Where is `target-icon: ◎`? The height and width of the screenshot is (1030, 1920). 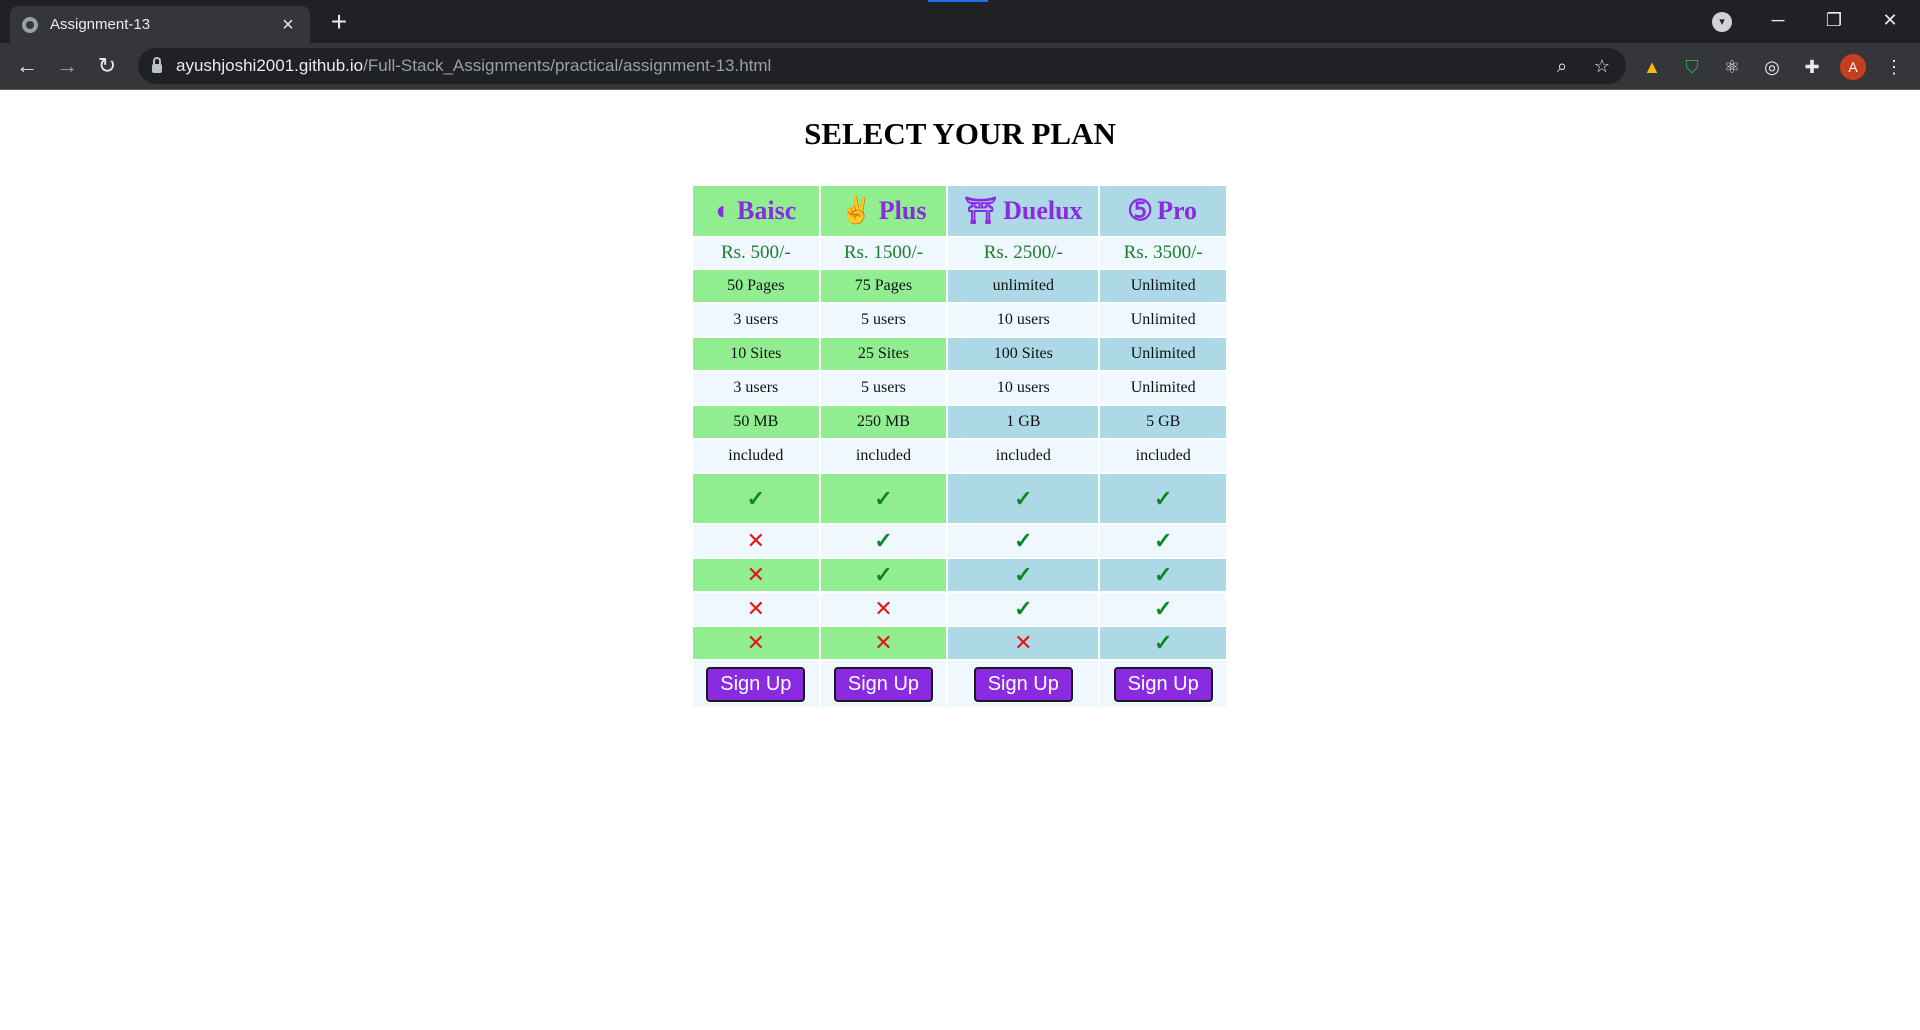
target-icon: ◎ is located at coordinates (1772, 67).